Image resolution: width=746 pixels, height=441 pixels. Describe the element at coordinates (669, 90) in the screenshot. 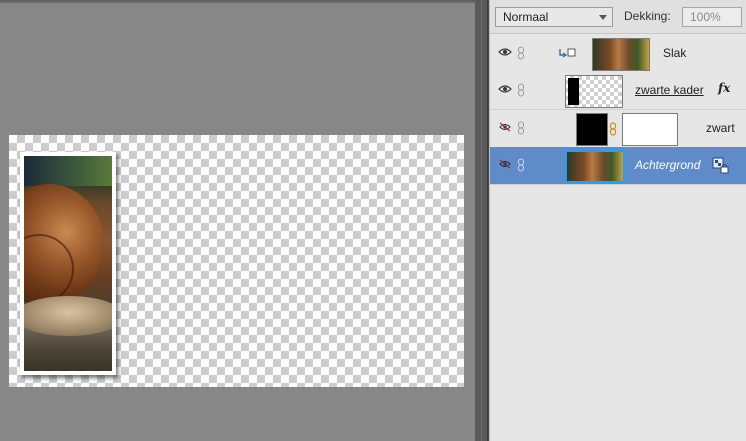

I see `layer-name: zwarte kader` at that location.